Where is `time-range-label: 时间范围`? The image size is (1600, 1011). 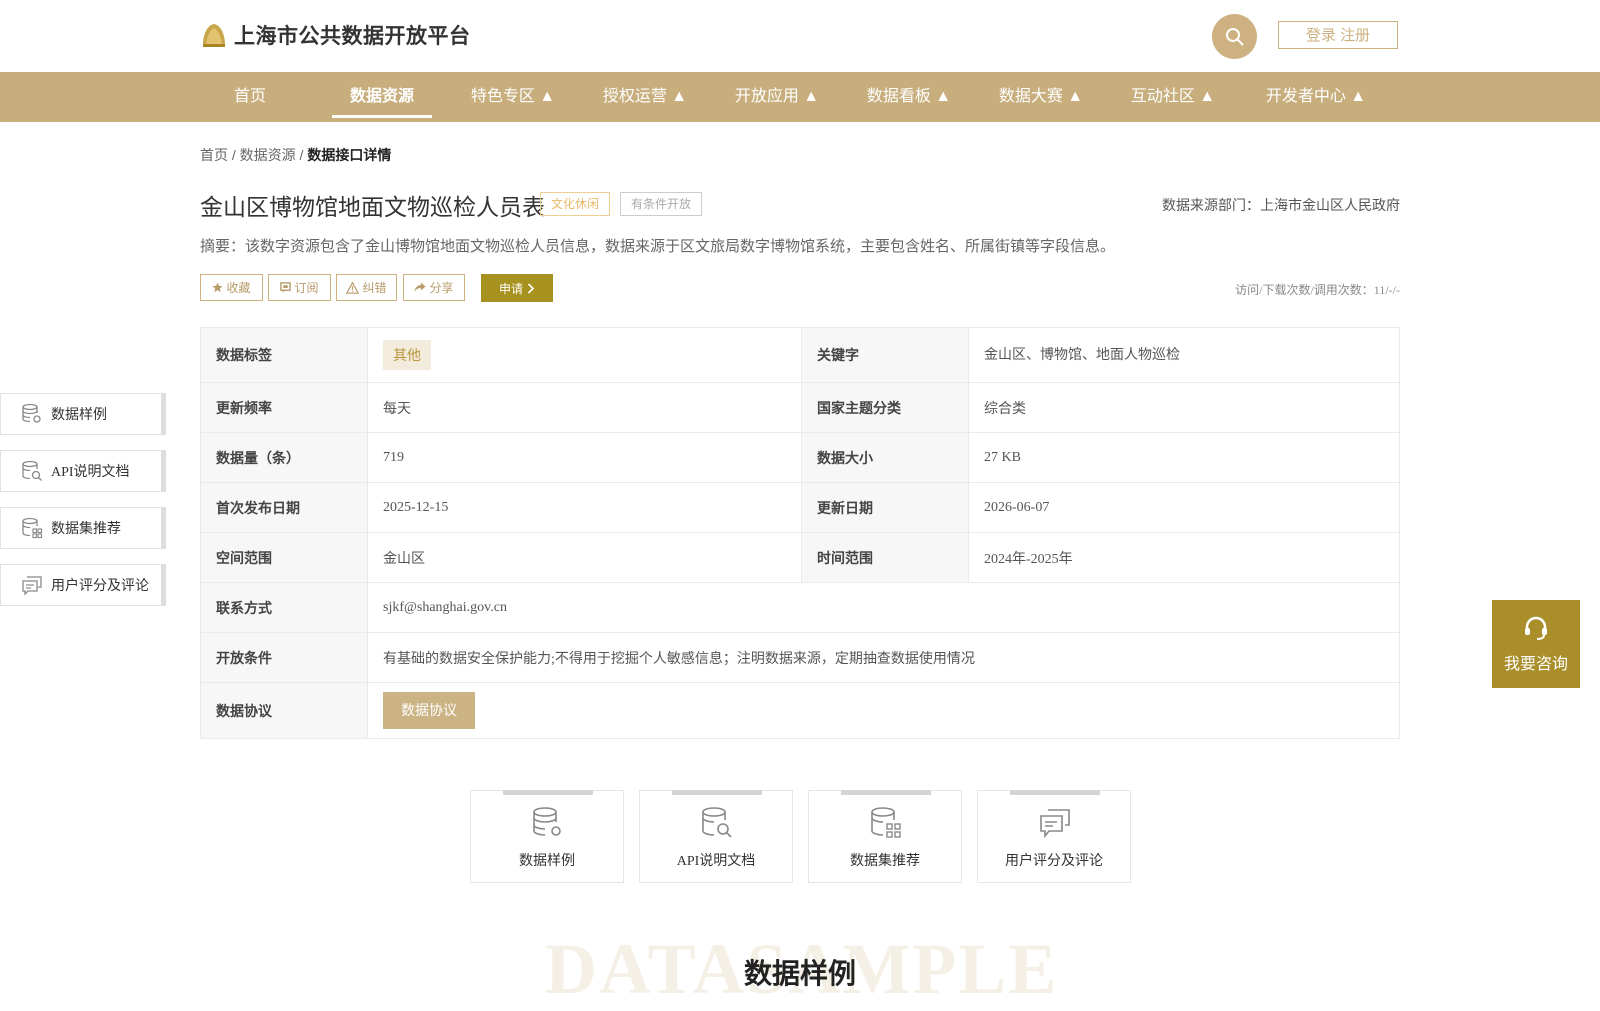 time-range-label: 时间范围 is located at coordinates (885, 557).